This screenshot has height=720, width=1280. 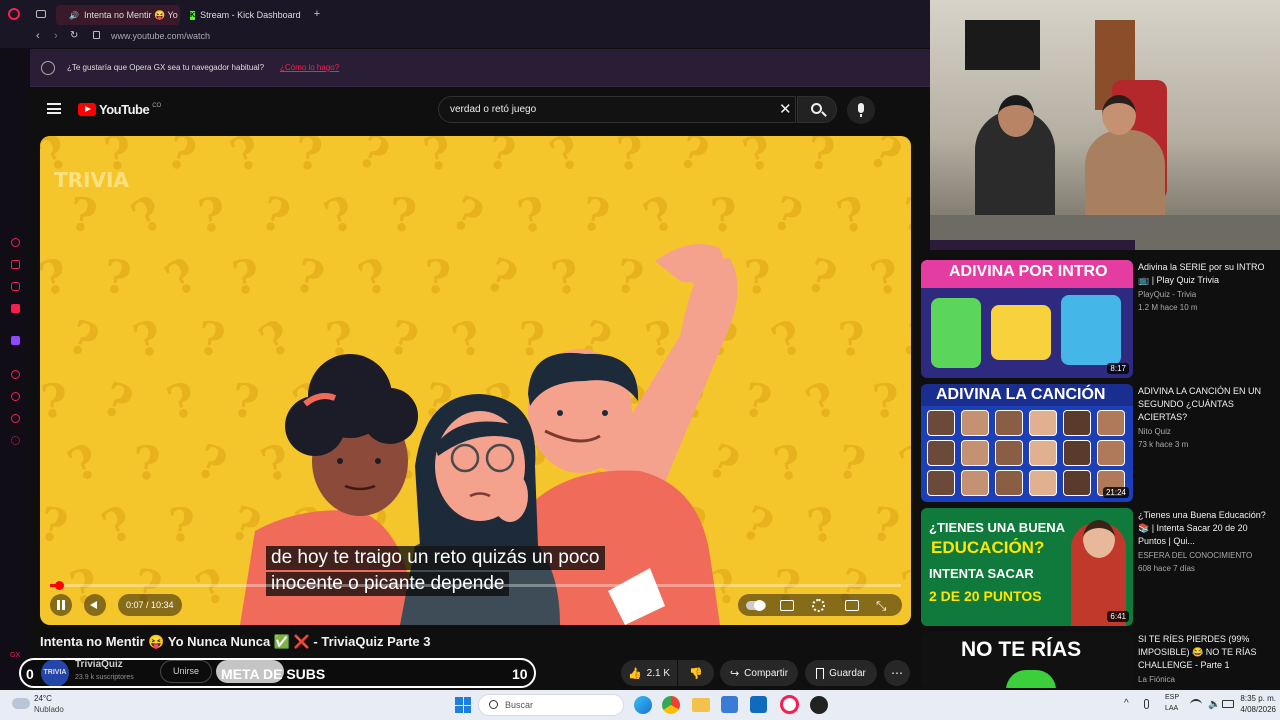 What do you see at coordinates (96, 35) in the screenshot?
I see `lock-icon` at bounding box center [96, 35].